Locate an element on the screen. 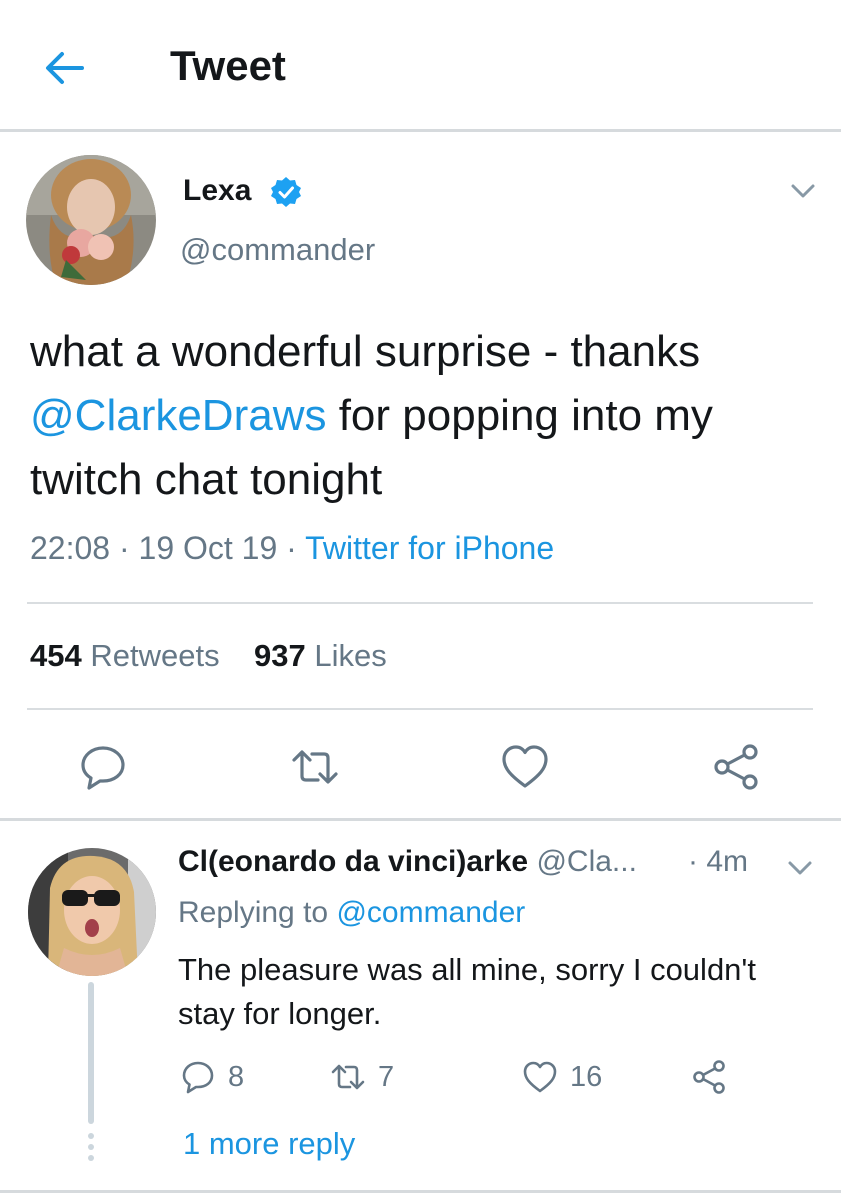 This screenshot has height=1200, width=841. retweets-label: Retweets is located at coordinates (155, 655).